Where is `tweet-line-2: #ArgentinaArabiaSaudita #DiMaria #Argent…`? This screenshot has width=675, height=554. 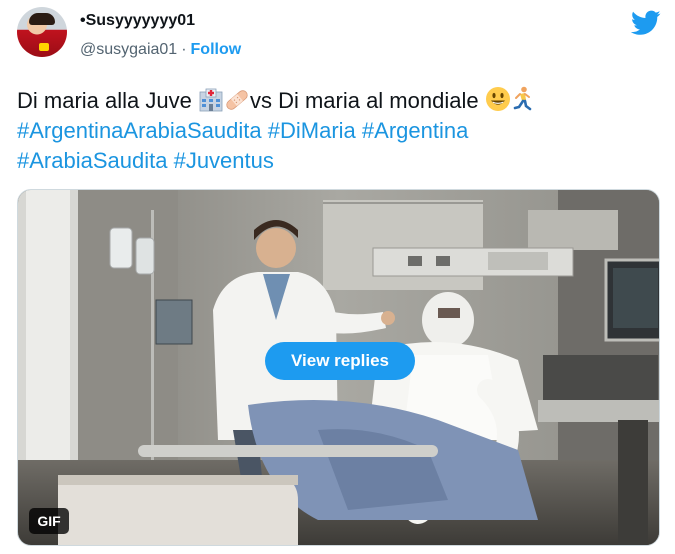 tweet-line-2: #ArgentinaArabiaSaudita #DiMaria #Argent… is located at coordinates (337, 131).